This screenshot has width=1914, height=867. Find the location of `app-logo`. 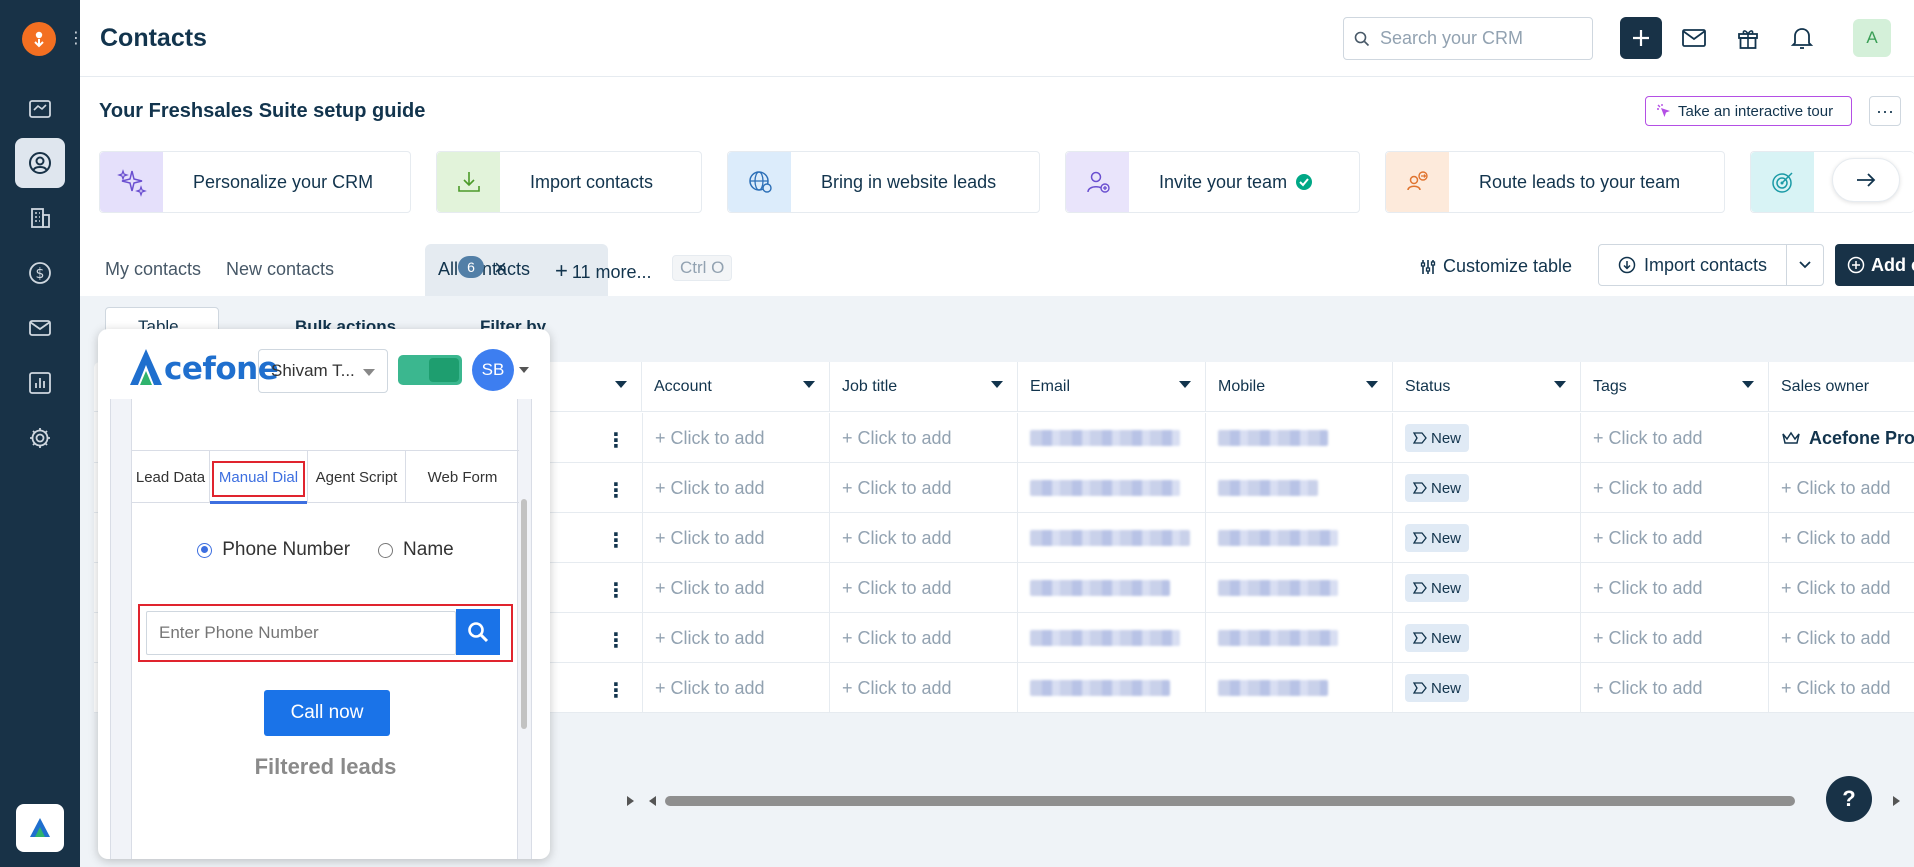

app-logo is located at coordinates (39, 39).